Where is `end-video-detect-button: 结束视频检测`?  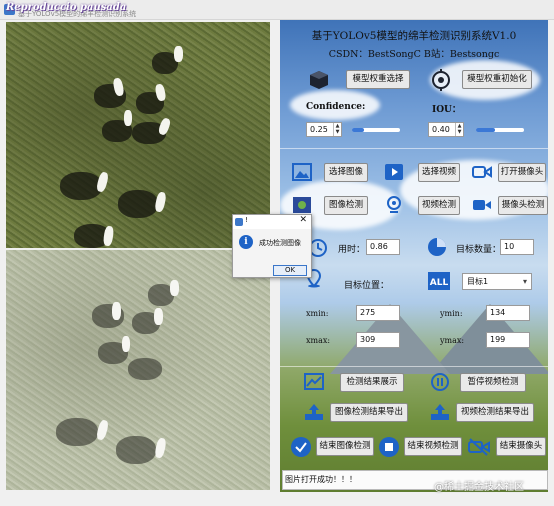 end-video-detect-button: 结束视频检测 is located at coordinates (433, 446).